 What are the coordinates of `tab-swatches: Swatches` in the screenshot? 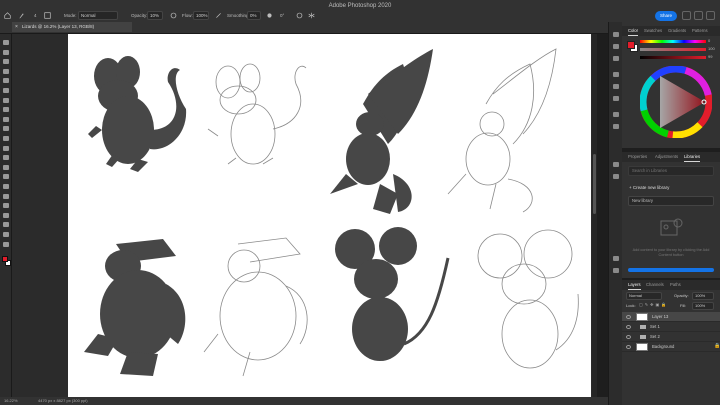 It's located at (653, 31).